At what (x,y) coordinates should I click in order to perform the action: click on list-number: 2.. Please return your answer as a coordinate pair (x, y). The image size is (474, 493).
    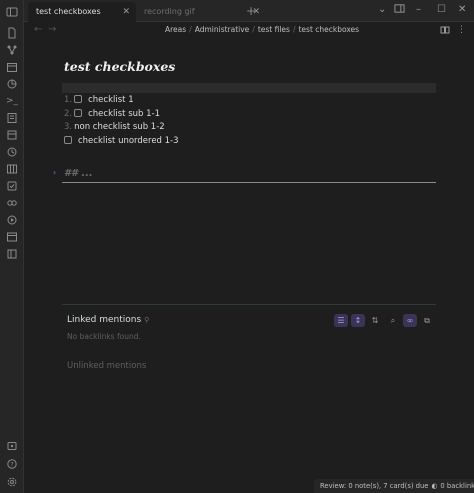
    Looking at the image, I should click on (68, 114).